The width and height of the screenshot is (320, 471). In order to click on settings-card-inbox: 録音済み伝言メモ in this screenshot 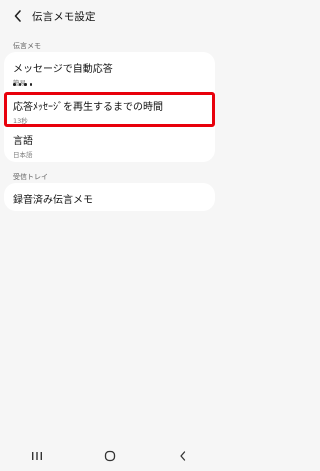, I will do `click(109, 197)`.